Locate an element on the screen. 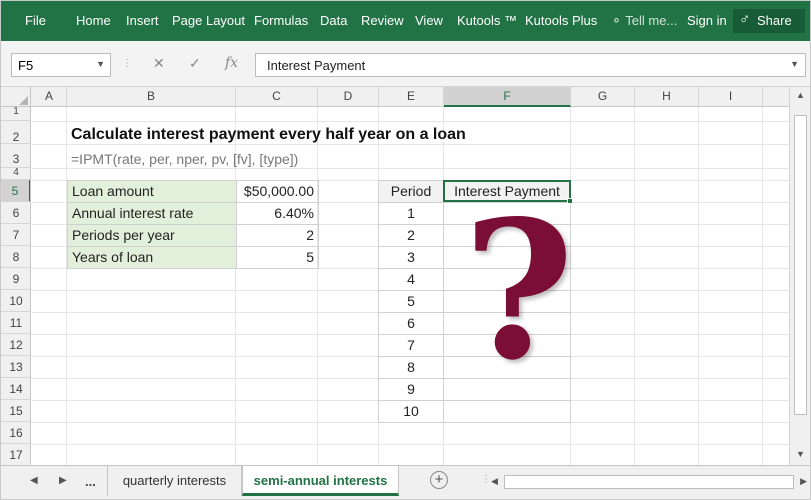  row-header-8: 8 is located at coordinates (15, 257).